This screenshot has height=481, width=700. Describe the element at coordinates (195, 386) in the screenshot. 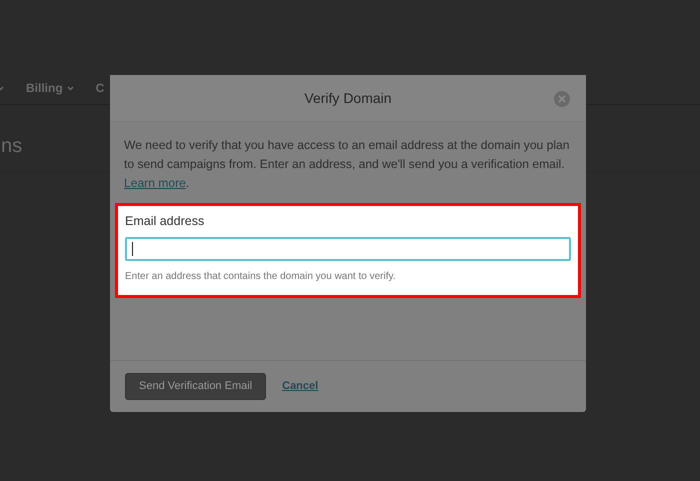

I see `send-button: Send Verification Email` at that location.